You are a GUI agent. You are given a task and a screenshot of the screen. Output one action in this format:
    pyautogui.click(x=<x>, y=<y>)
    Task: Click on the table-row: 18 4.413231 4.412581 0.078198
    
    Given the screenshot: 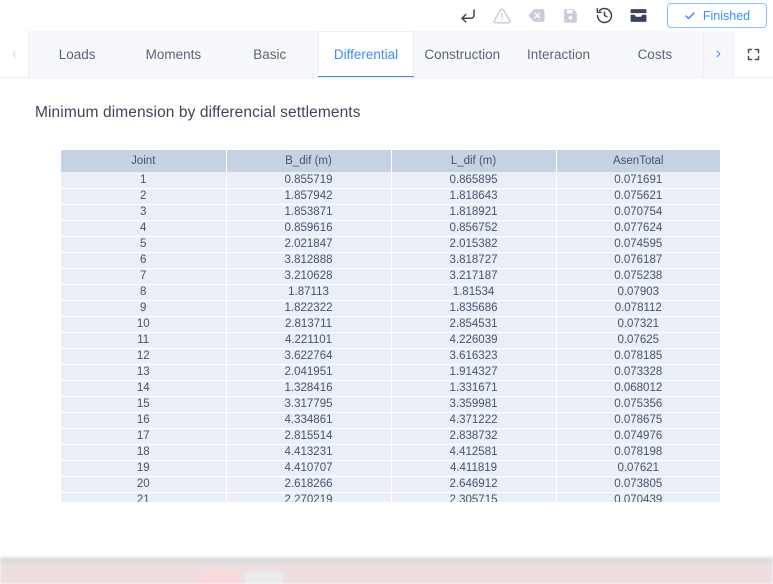 What is the action you would take?
    pyautogui.click(x=390, y=452)
    